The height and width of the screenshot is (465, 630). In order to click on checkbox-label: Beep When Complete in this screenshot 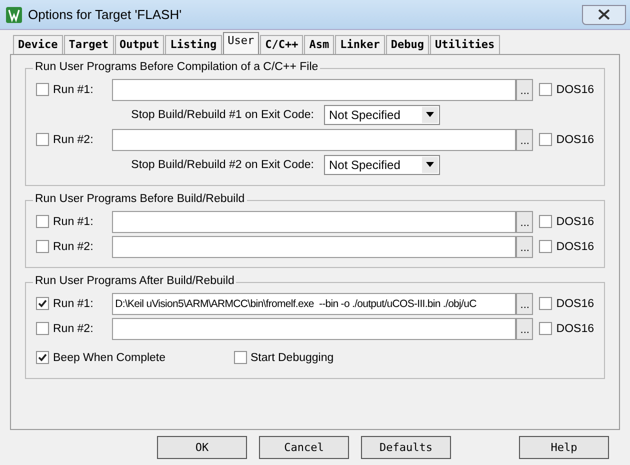, I will do `click(109, 358)`.